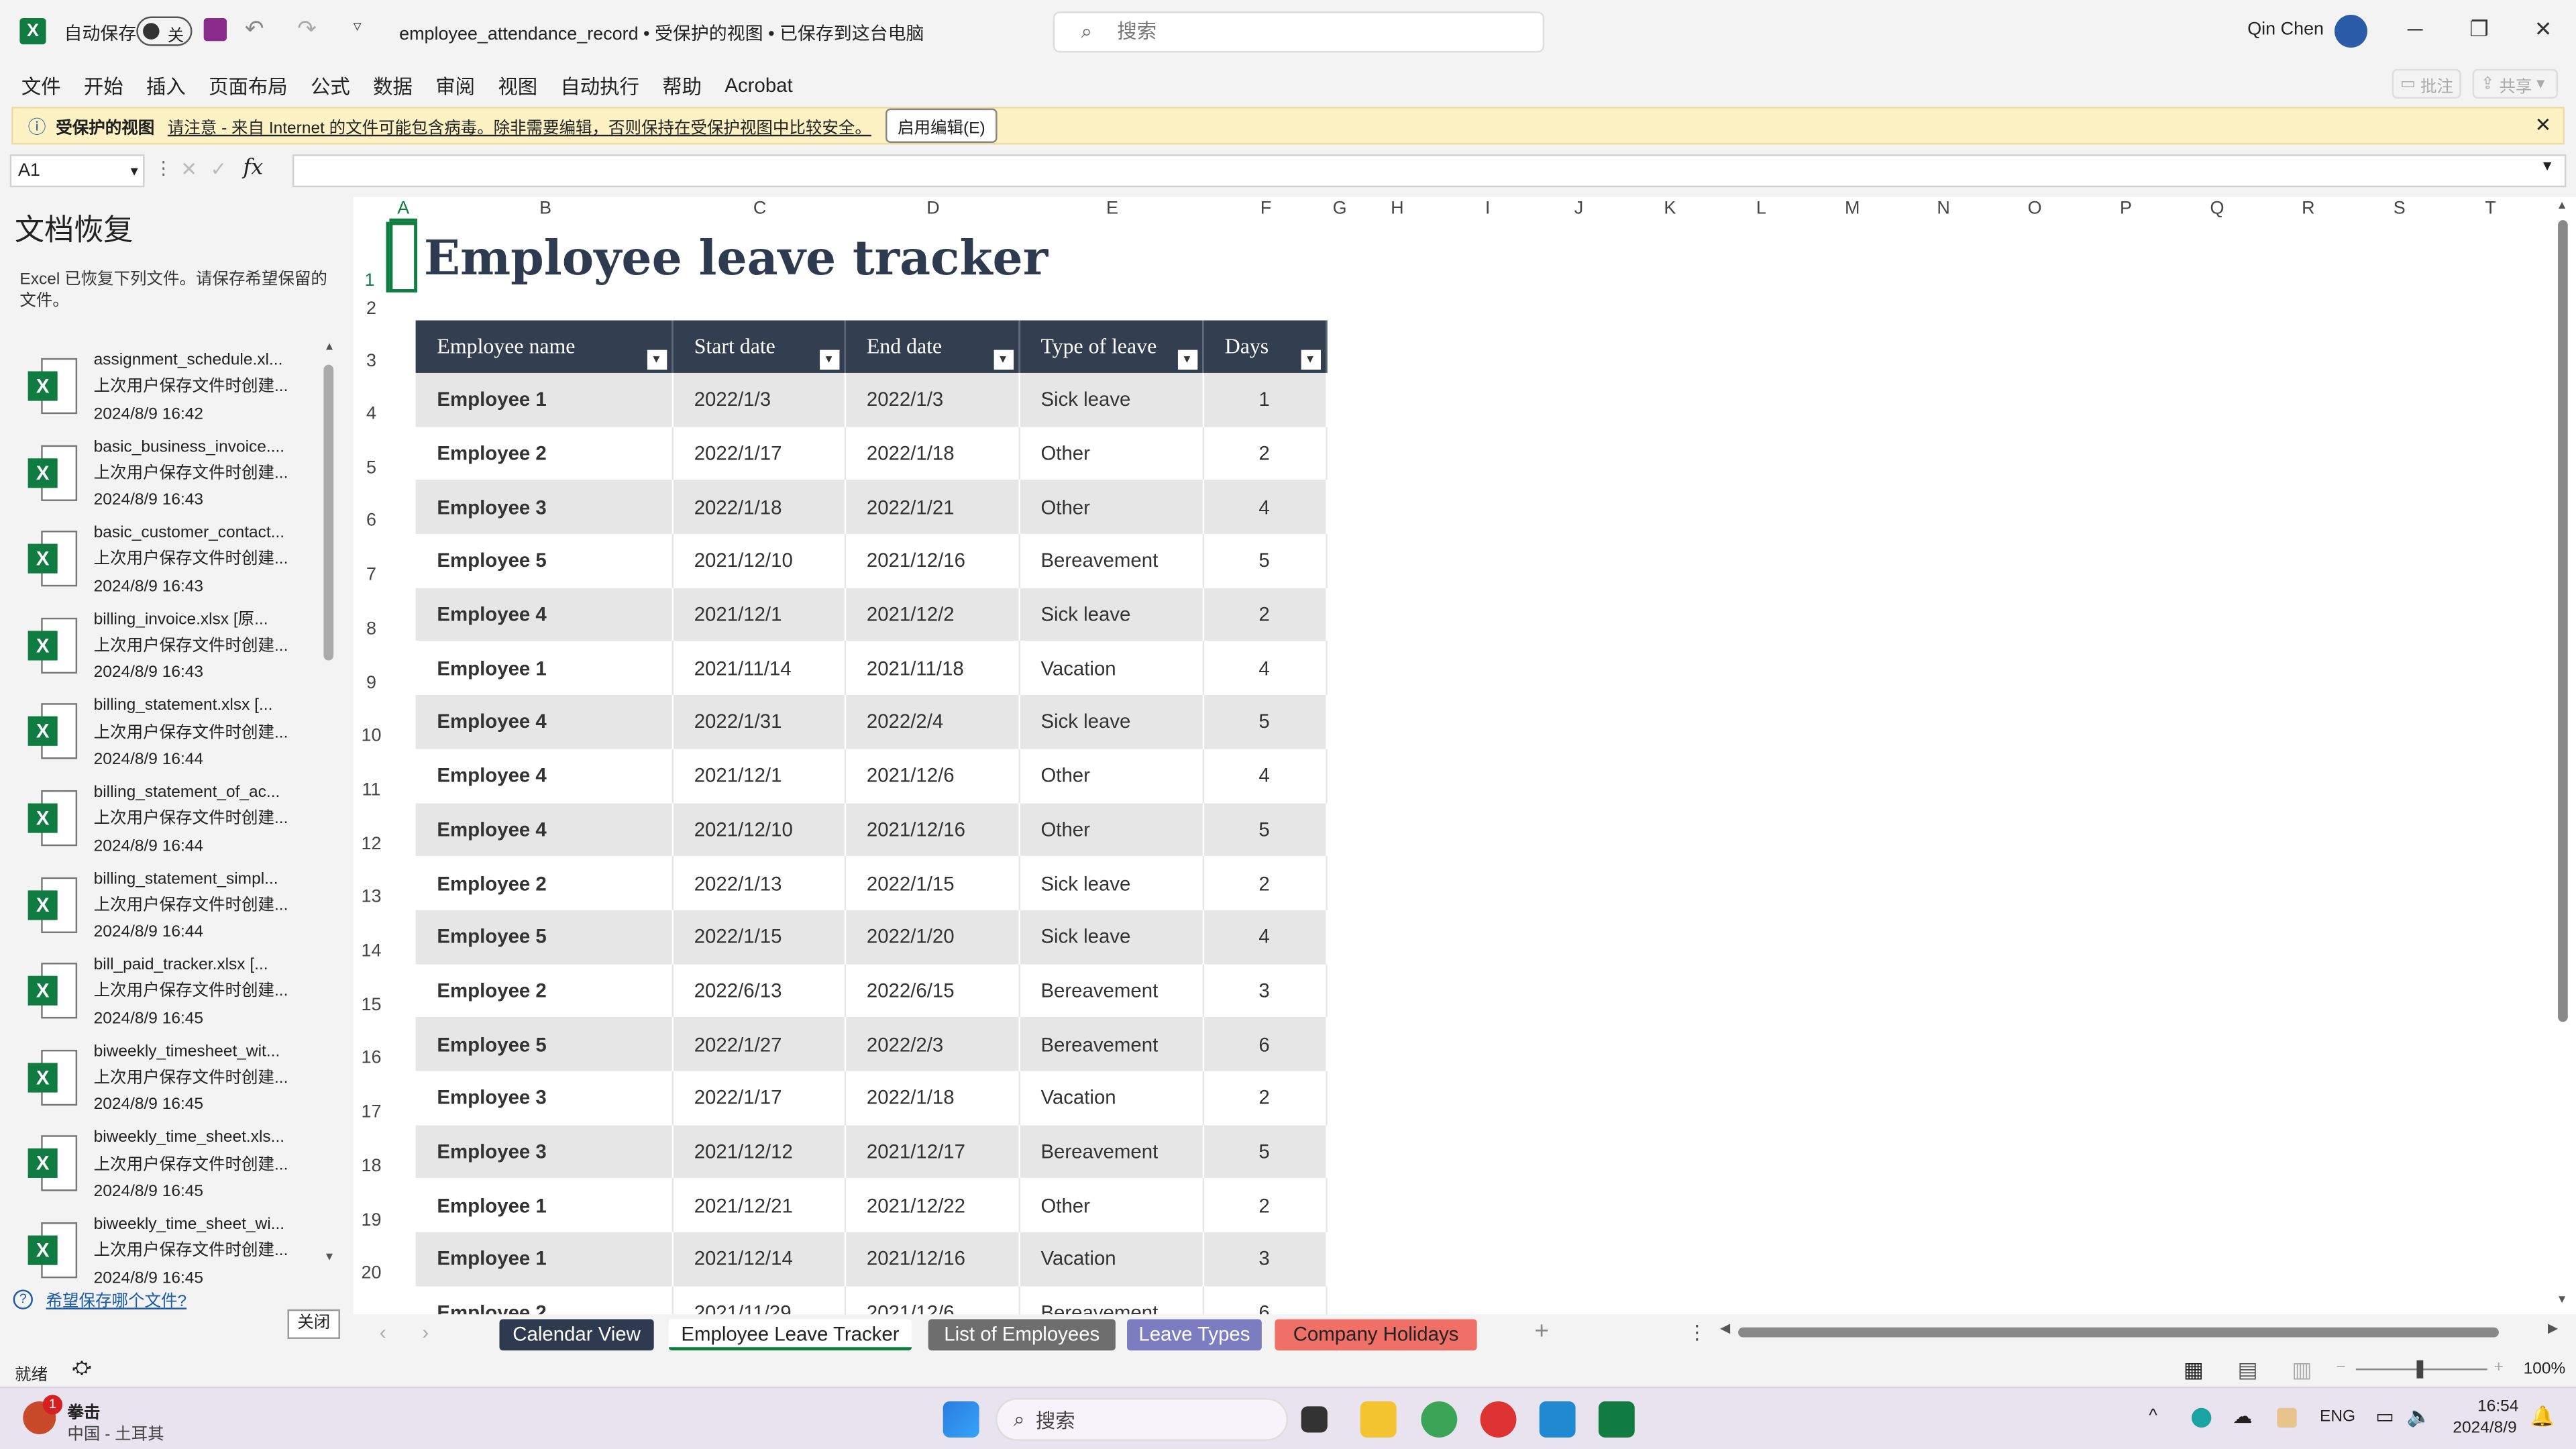  What do you see at coordinates (2545, 1369) in the screenshot?
I see `zoom-level: 100%` at bounding box center [2545, 1369].